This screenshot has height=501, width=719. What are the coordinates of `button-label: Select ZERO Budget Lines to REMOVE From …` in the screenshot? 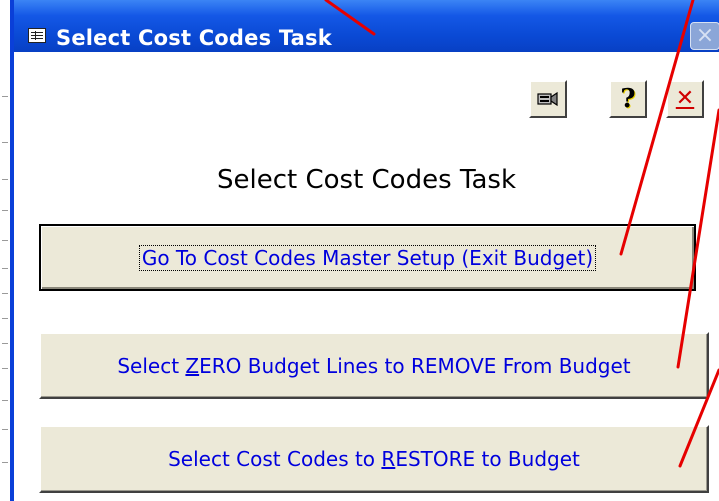 It's located at (374, 365).